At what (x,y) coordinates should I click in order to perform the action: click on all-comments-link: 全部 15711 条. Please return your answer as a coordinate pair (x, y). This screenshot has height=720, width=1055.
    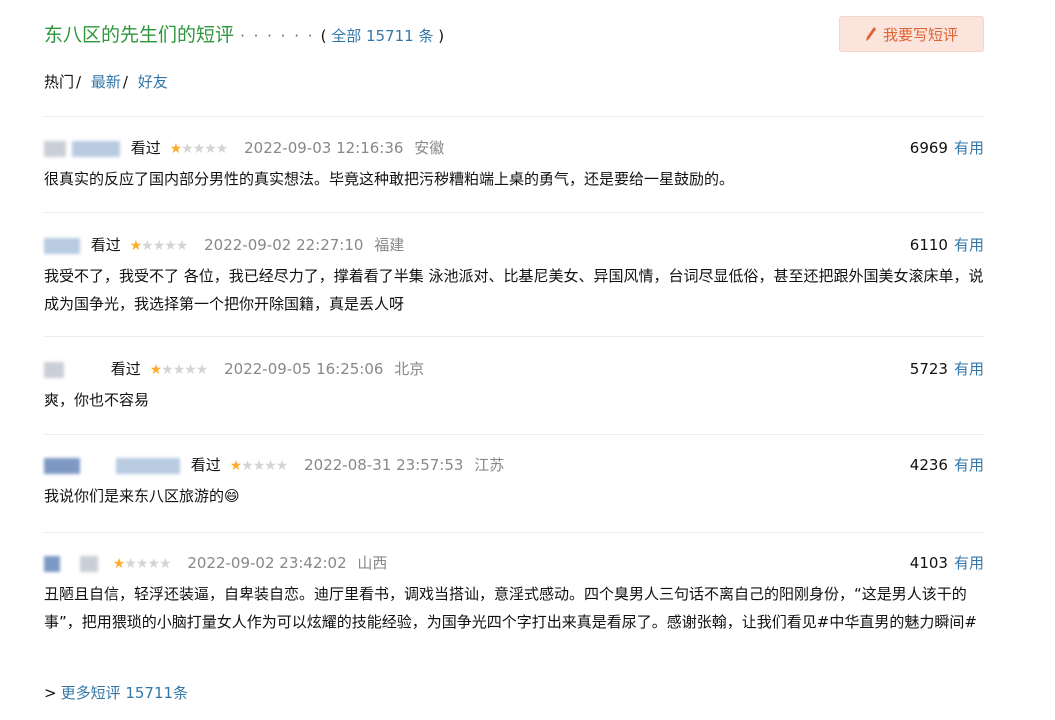
    Looking at the image, I should click on (382, 36).